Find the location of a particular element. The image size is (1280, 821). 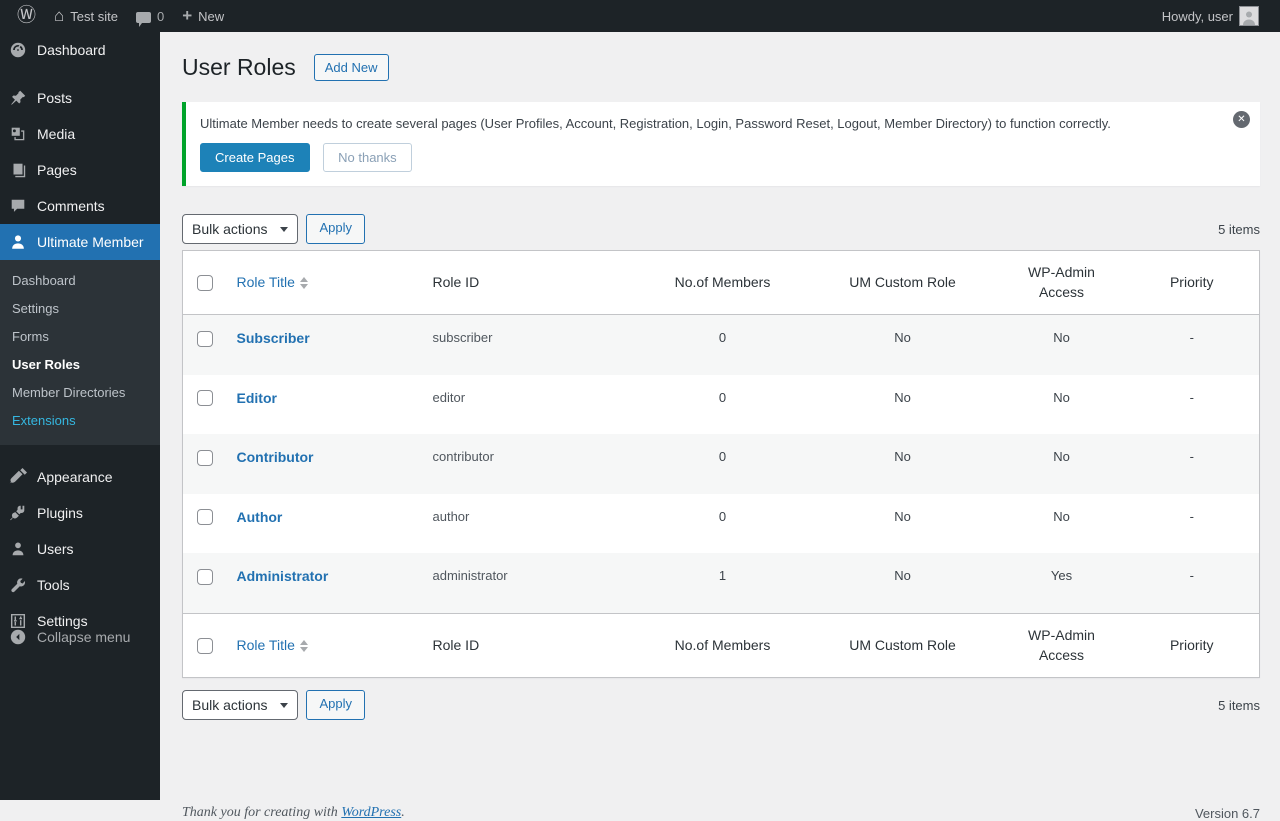

submenu-item-member-directories: Member Directories is located at coordinates (80, 393).